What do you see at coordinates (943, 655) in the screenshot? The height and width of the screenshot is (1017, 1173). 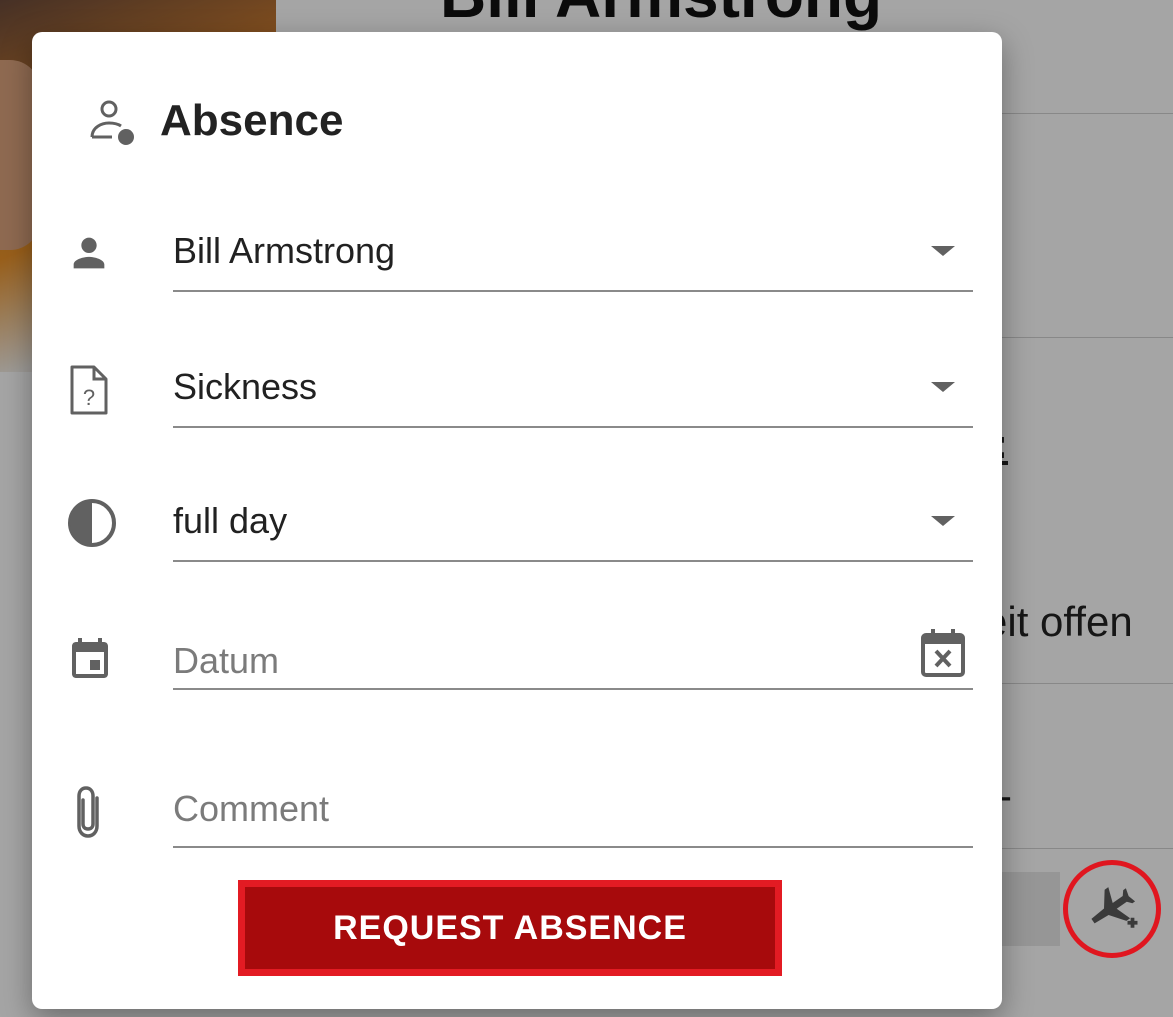 I see `calendar-clear-icon` at bounding box center [943, 655].